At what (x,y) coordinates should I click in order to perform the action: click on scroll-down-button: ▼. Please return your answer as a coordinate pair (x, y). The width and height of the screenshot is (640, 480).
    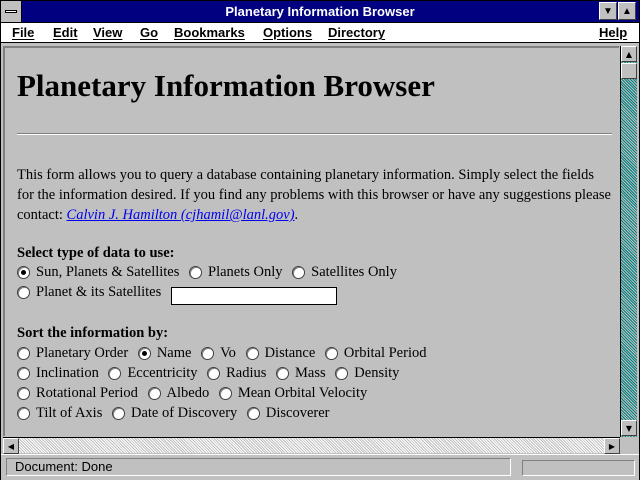
    Looking at the image, I should click on (629, 428).